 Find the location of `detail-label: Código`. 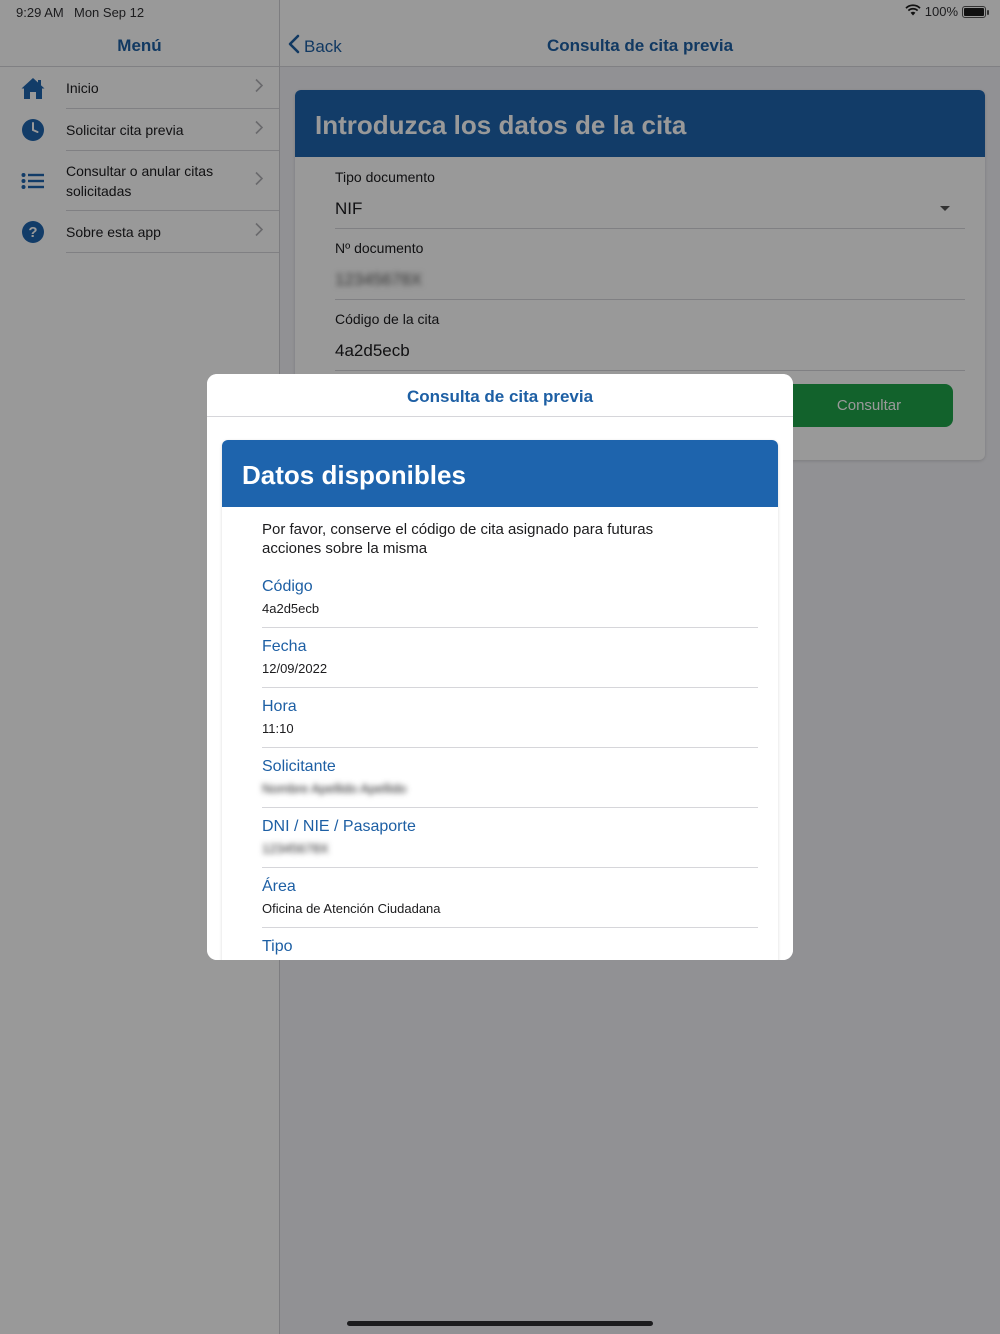

detail-label: Código is located at coordinates (287, 586).